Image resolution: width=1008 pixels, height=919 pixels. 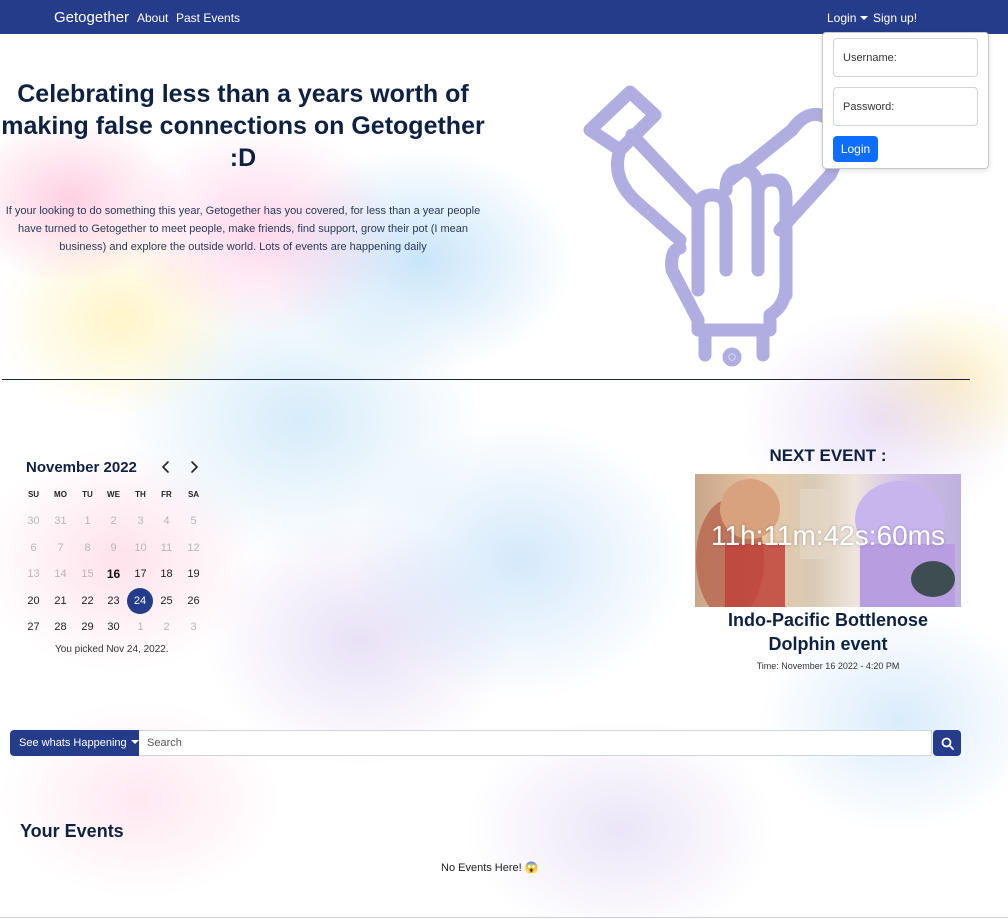 What do you see at coordinates (166, 574) in the screenshot?
I see `calendar-day: 18` at bounding box center [166, 574].